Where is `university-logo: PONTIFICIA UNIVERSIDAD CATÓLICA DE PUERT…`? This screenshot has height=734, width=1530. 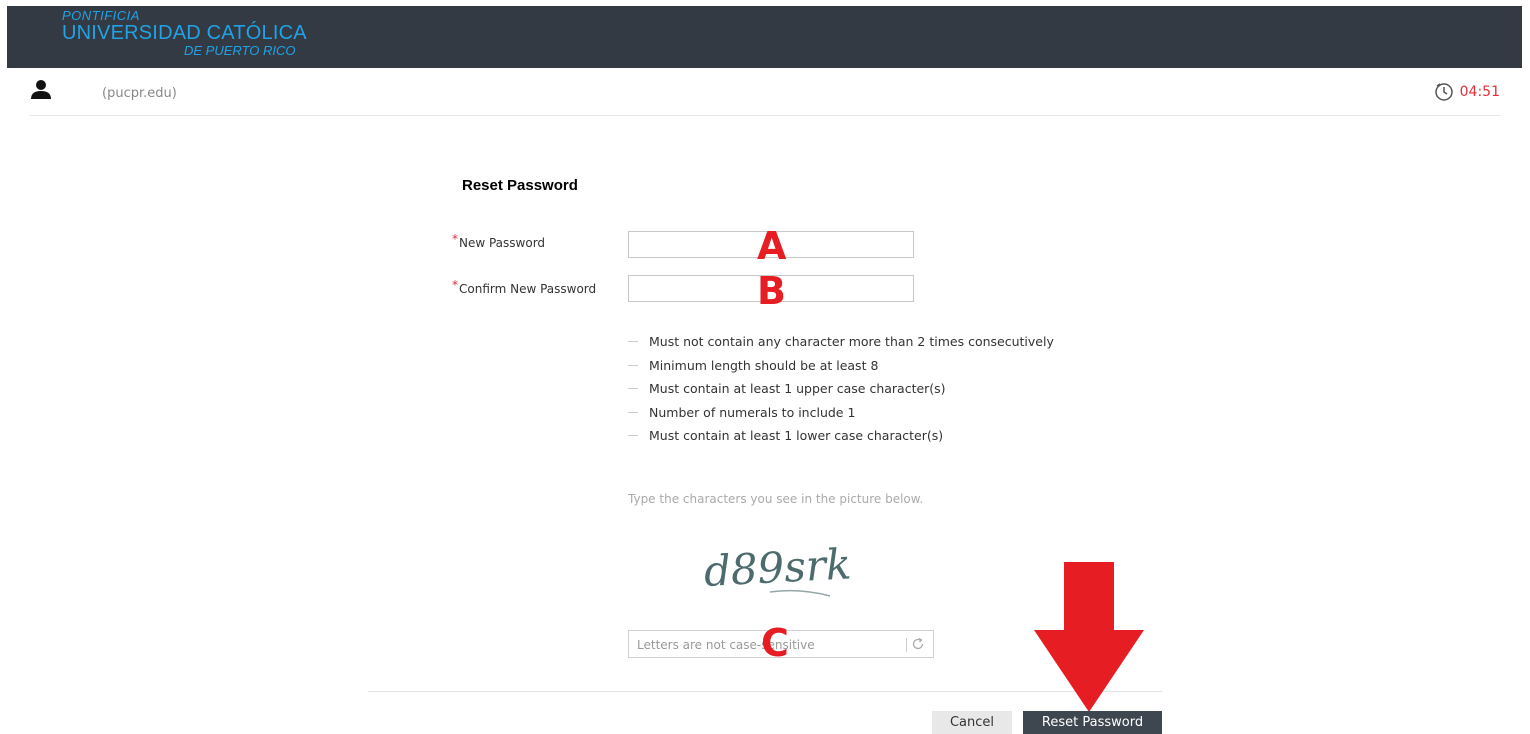
university-logo: PONTIFICIA UNIVERSIDAD CATÓLICA DE PUERT… is located at coordinates (184, 33).